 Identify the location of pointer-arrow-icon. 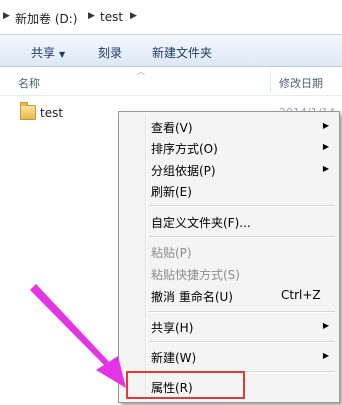
(78, 336).